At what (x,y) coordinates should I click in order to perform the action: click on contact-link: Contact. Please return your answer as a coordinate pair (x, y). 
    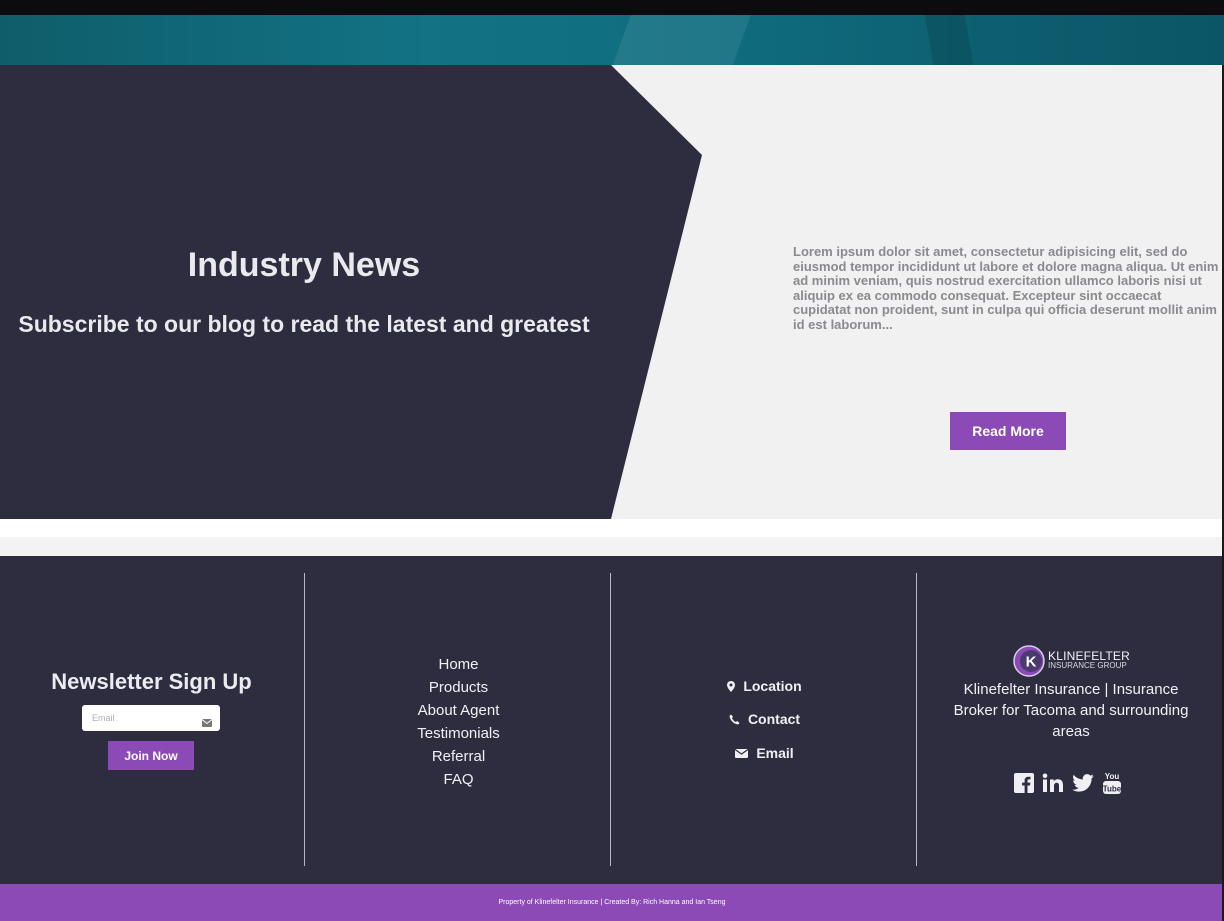
    Looking at the image, I should click on (764, 719).